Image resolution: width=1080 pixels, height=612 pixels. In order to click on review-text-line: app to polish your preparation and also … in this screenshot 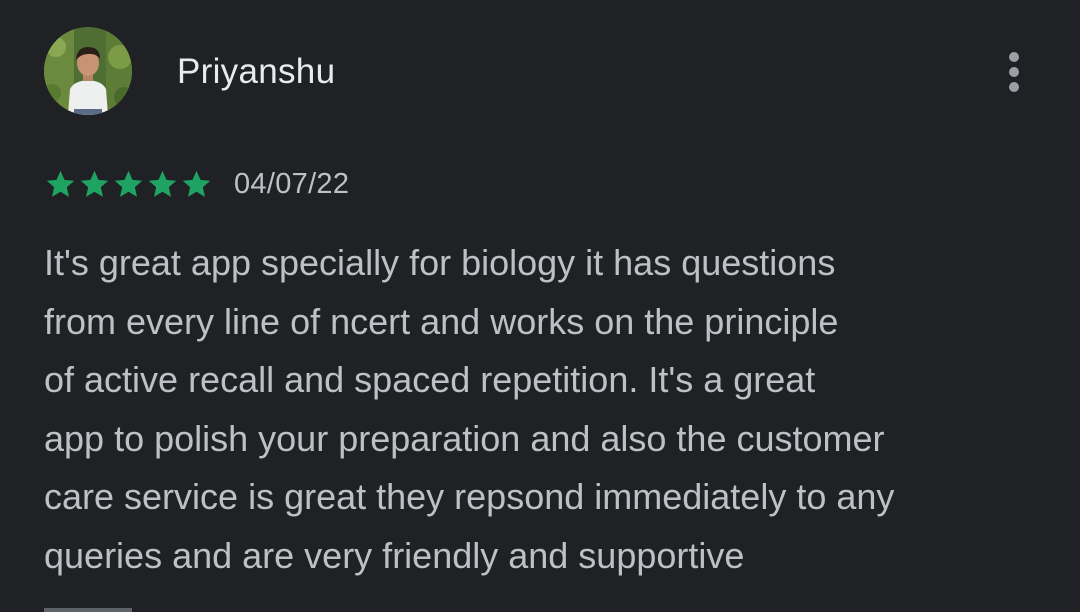, I will do `click(464, 438)`.